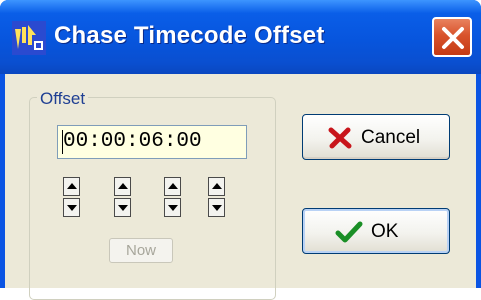 Image resolution: width=481 pixels, height=300 pixels. What do you see at coordinates (189, 35) in the screenshot?
I see `window-title: Chase Timecode Offset` at bounding box center [189, 35].